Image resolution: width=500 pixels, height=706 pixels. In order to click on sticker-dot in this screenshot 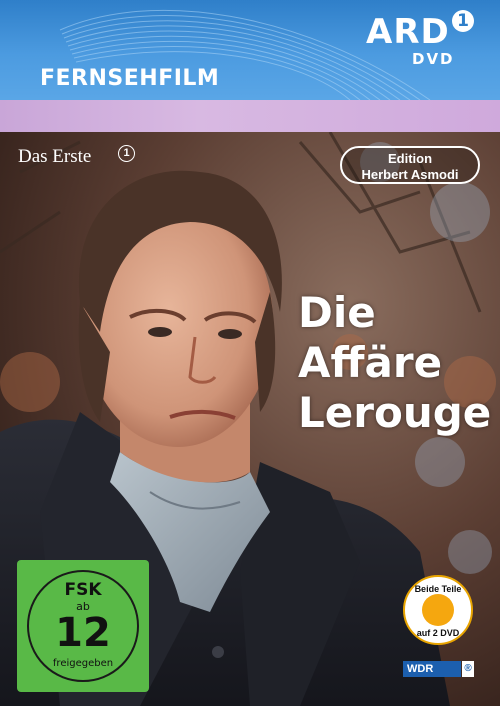, I will do `click(438, 610)`.